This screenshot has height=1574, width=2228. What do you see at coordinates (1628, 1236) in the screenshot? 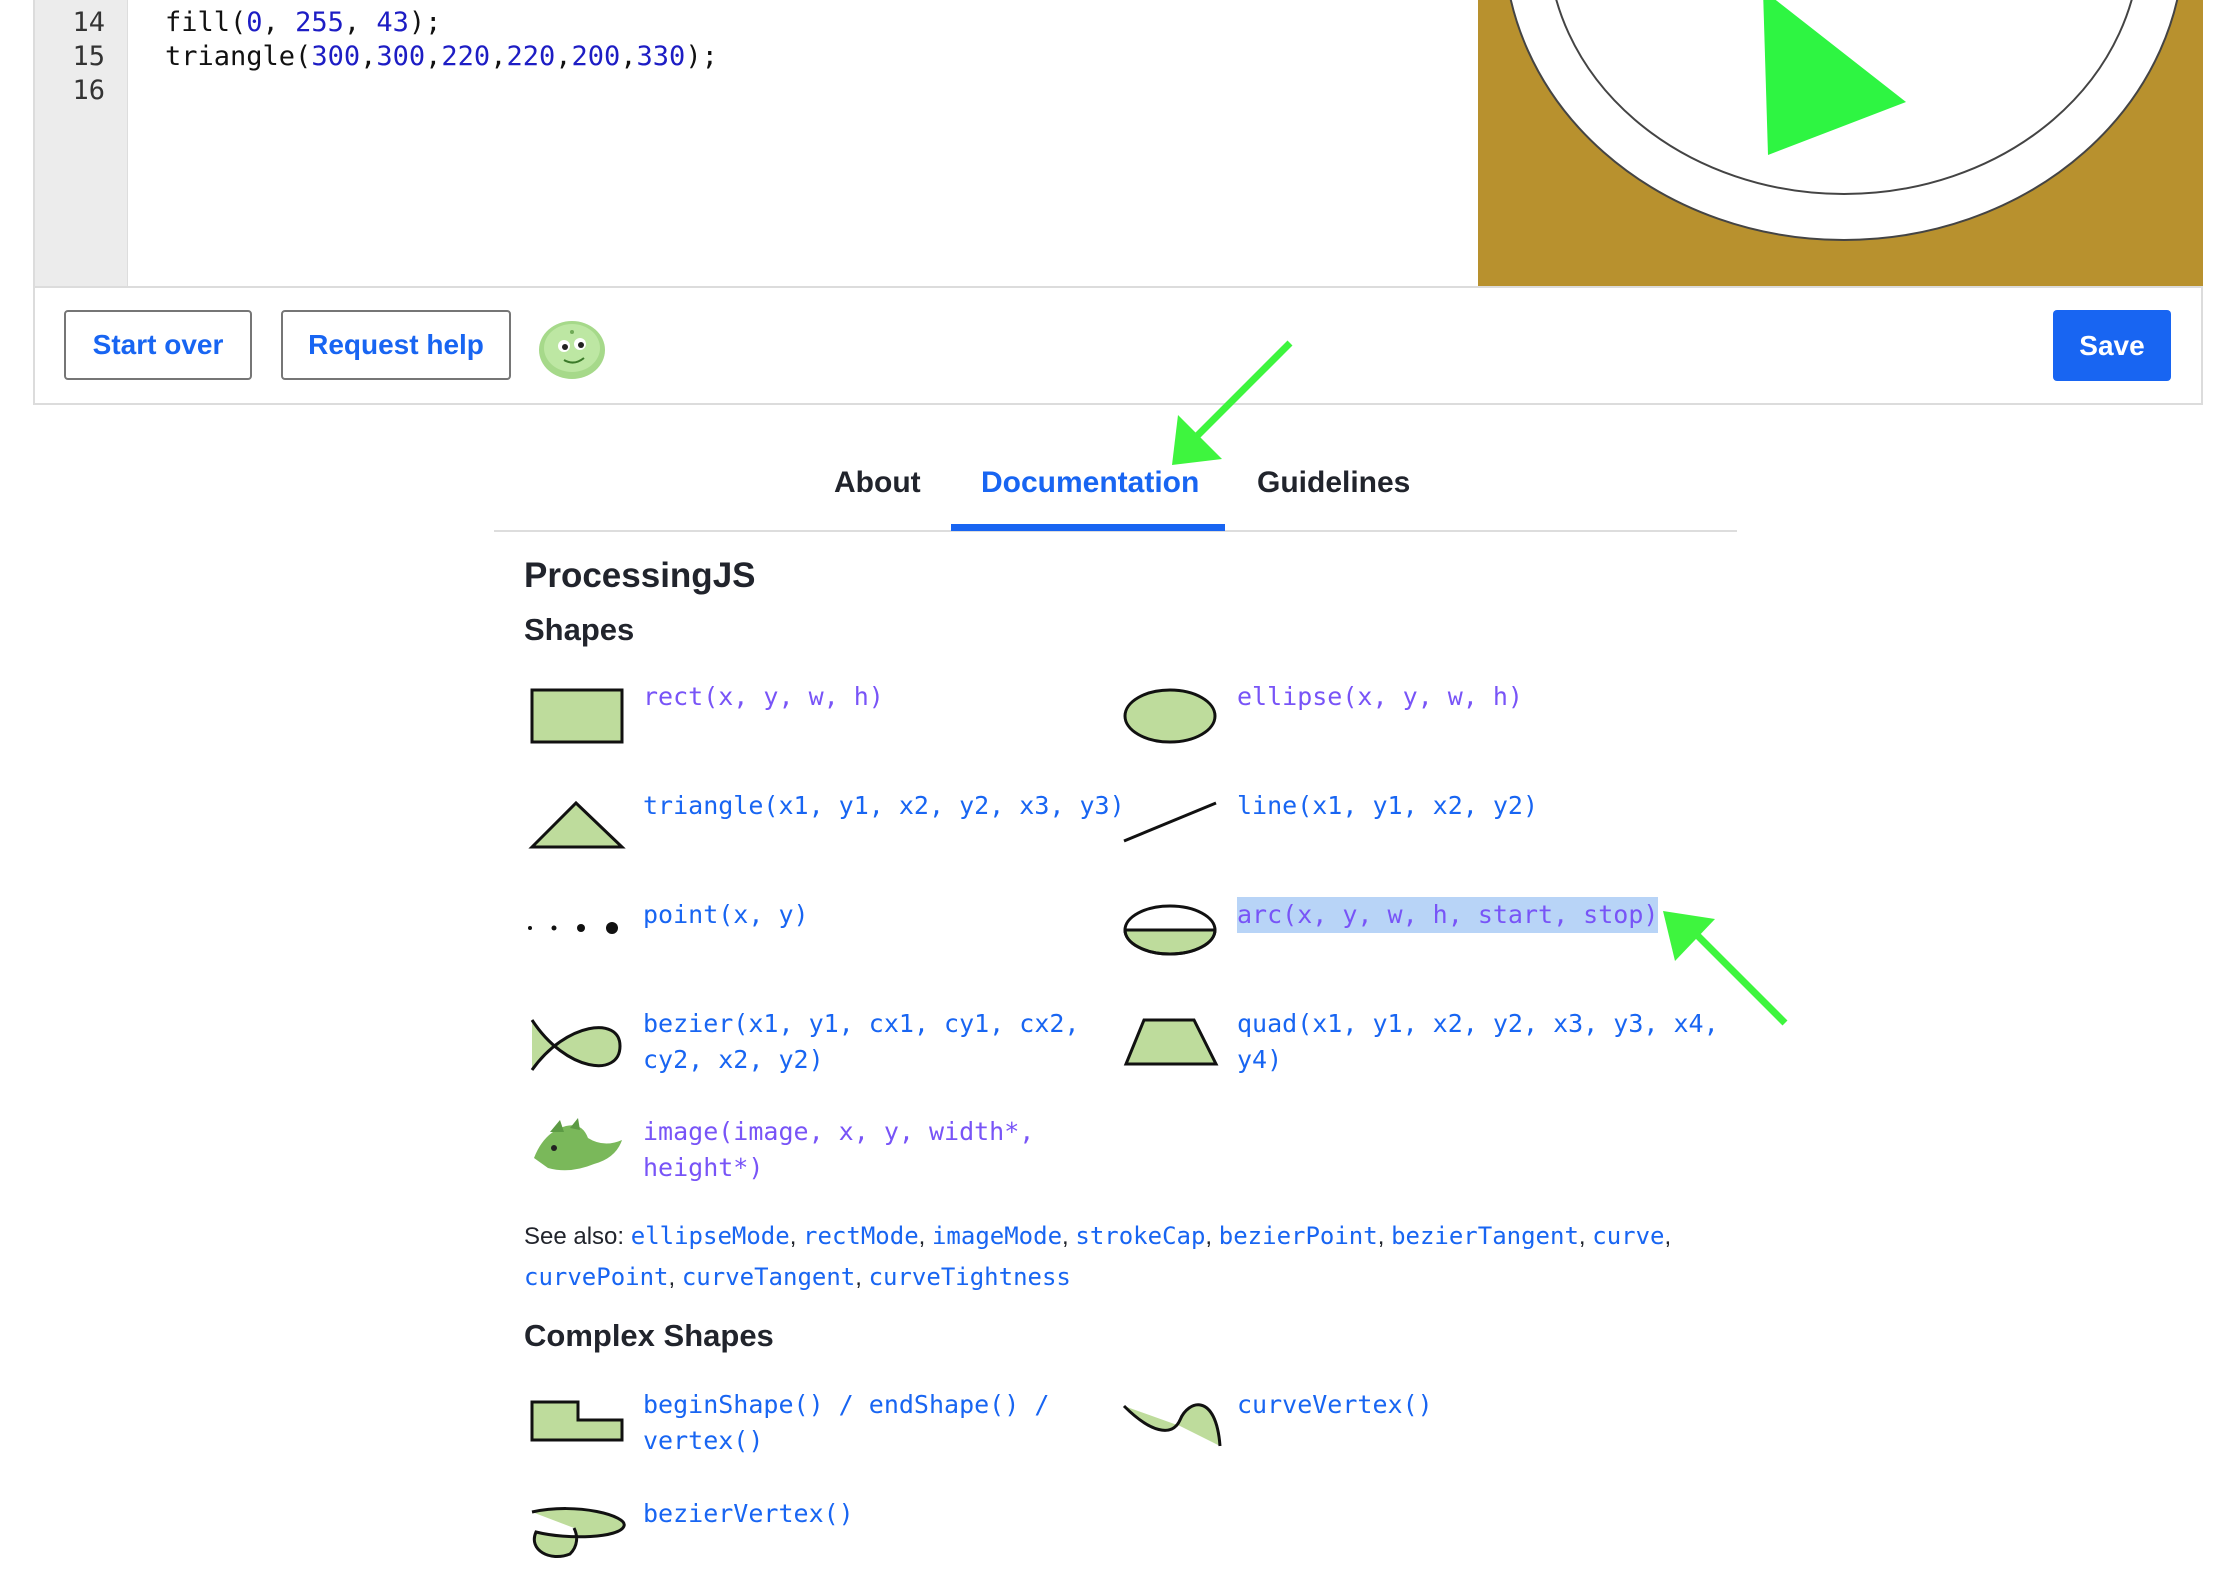
I see `see-also-link: curve` at bounding box center [1628, 1236].